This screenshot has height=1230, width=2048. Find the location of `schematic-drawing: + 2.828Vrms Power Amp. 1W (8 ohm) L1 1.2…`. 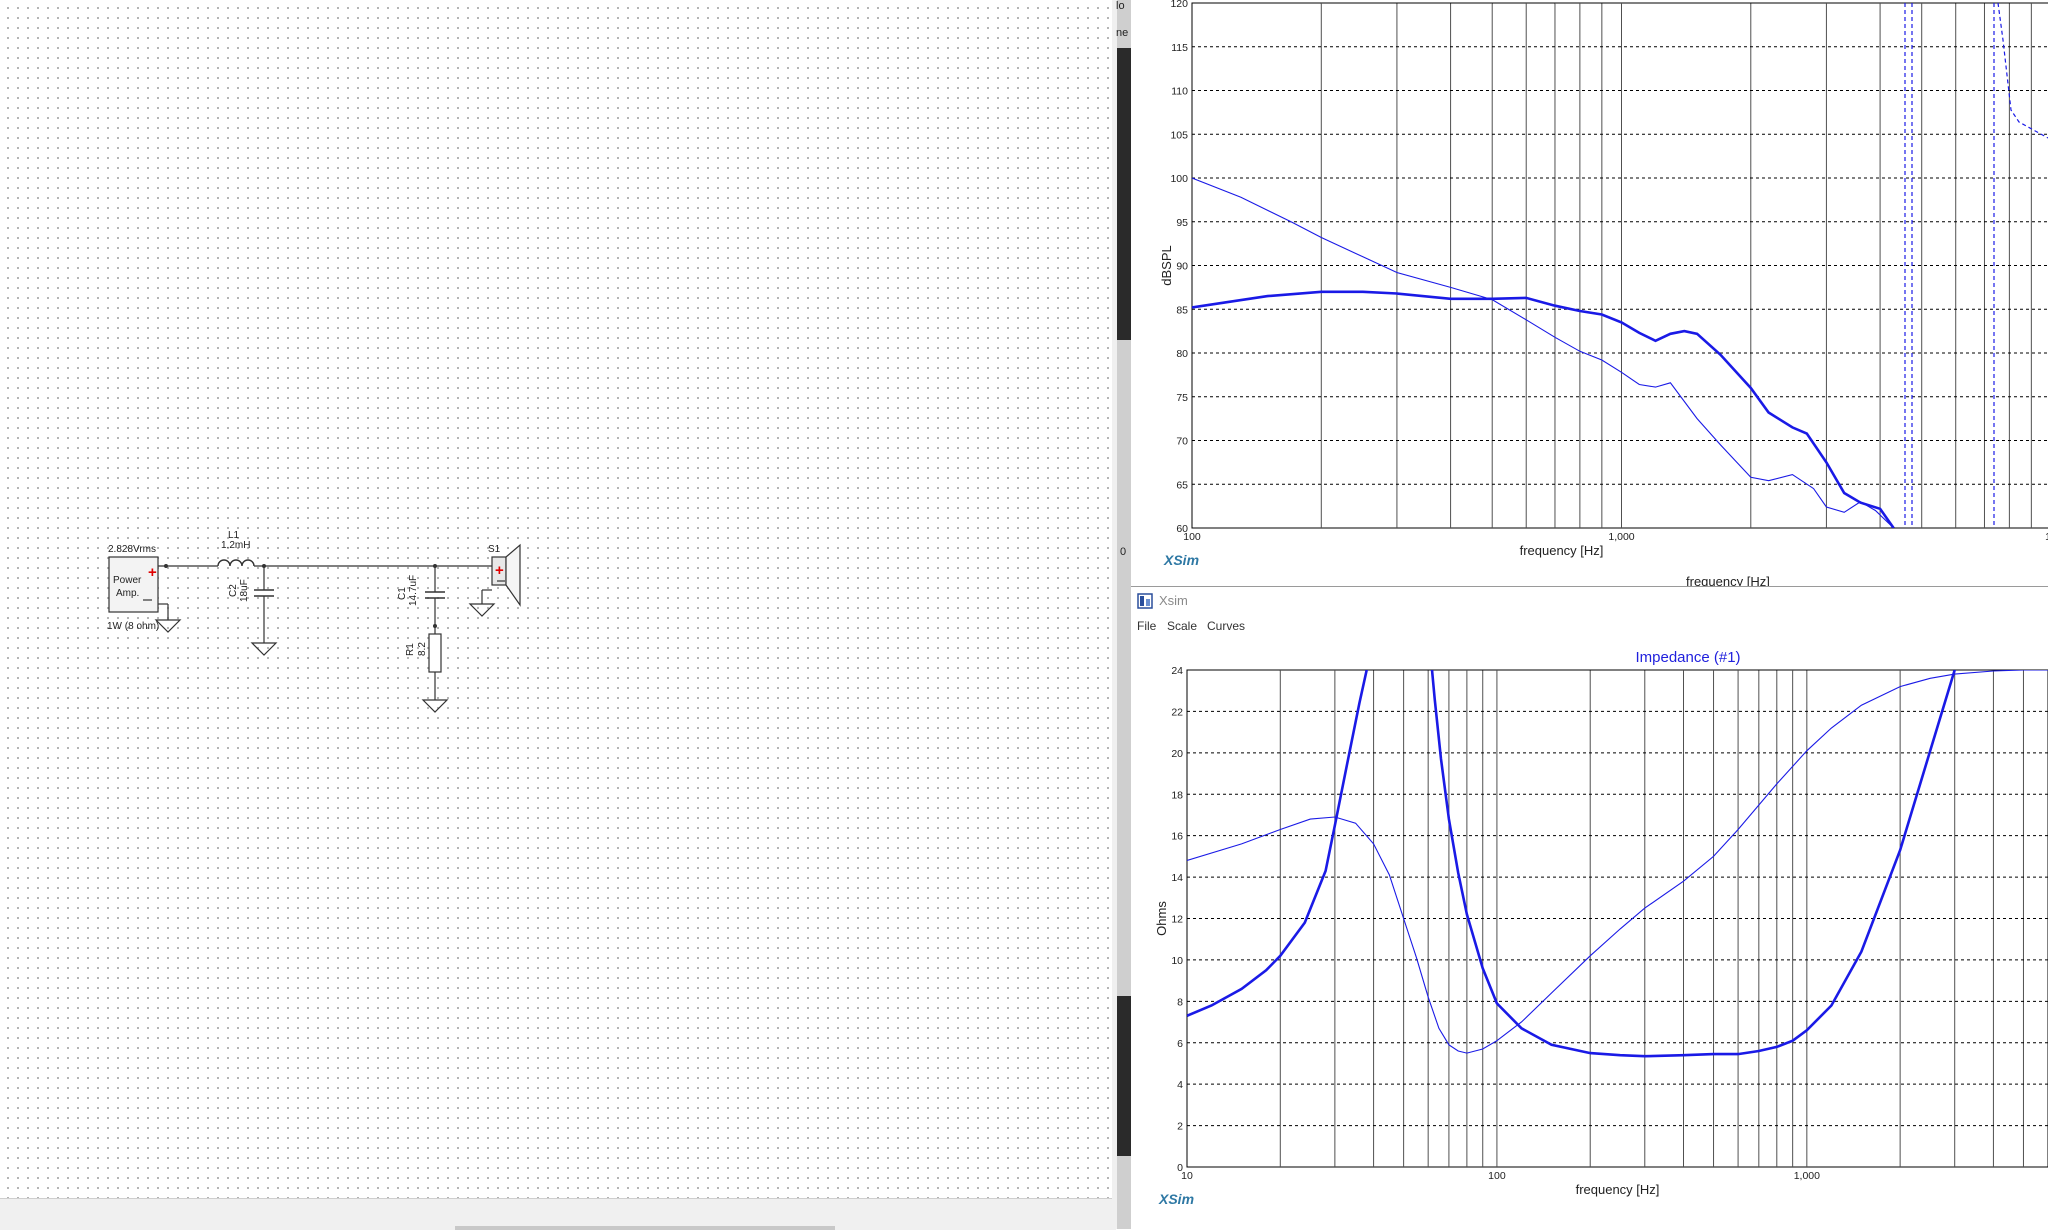

schematic-drawing: + 2.828Vrms Power Amp. 1W (8 ohm) L1 1.2… is located at coordinates (314, 621).